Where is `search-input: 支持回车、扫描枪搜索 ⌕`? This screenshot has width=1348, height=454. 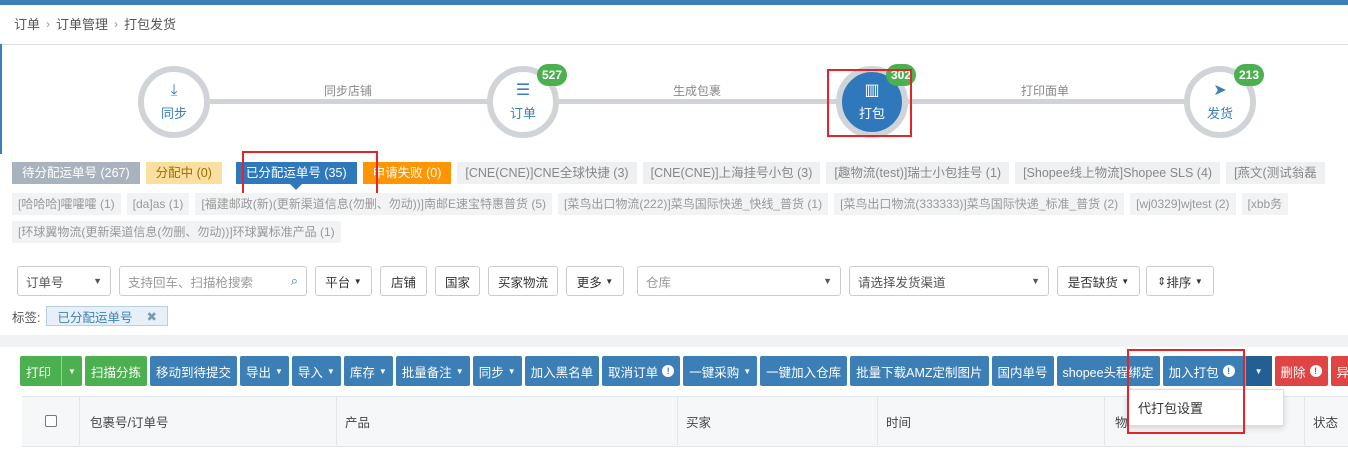
search-input: 支持回车、扫描枪搜索 ⌕ is located at coordinates (213, 281).